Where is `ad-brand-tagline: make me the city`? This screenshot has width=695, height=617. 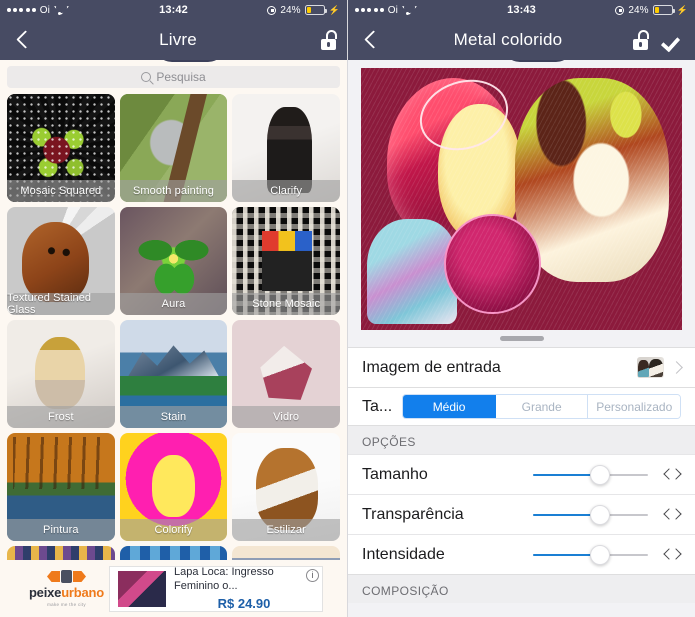
ad-brand-tagline: make me the city is located at coordinates (66, 604).